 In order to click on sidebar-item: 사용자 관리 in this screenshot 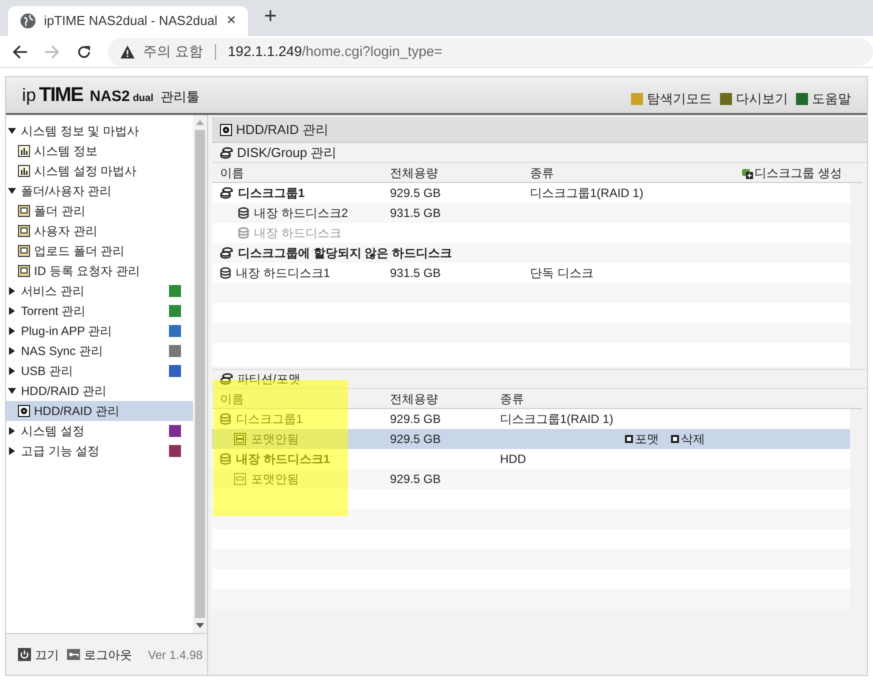, I will do `click(99, 231)`.